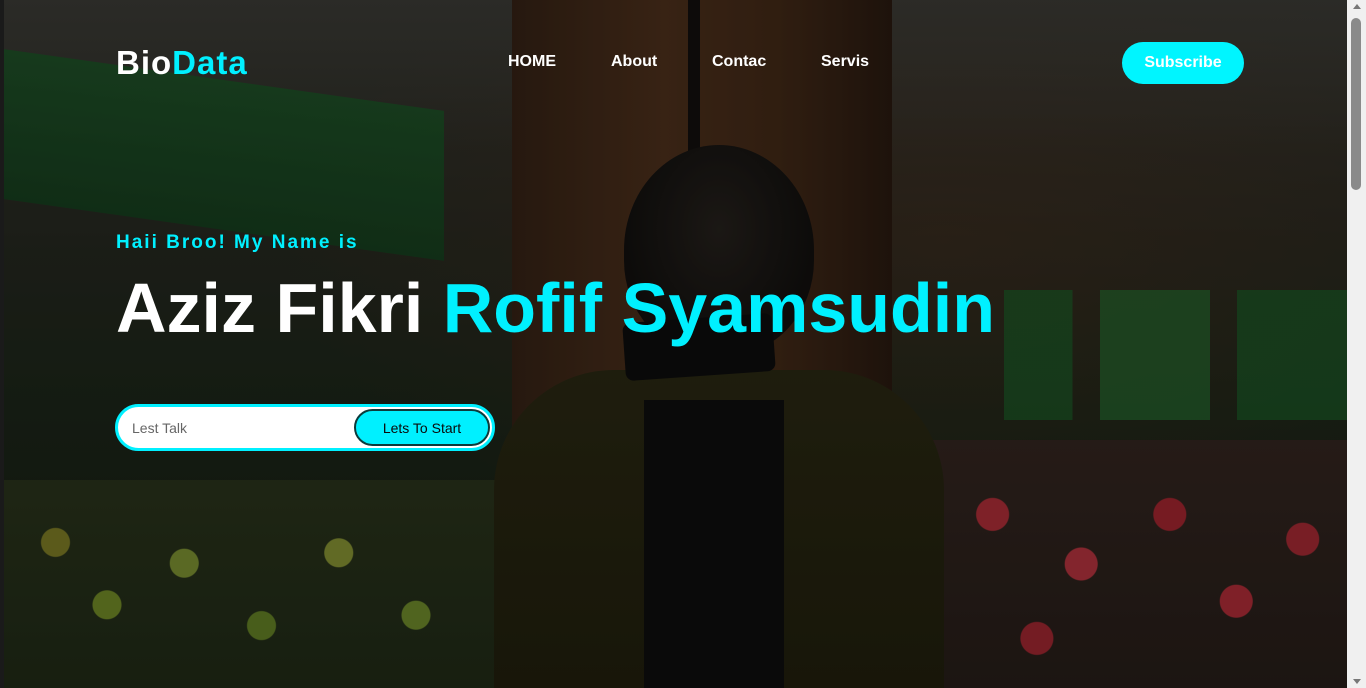 Image resolution: width=1366 pixels, height=688 pixels. I want to click on scrollbar, so click(1356, 344).